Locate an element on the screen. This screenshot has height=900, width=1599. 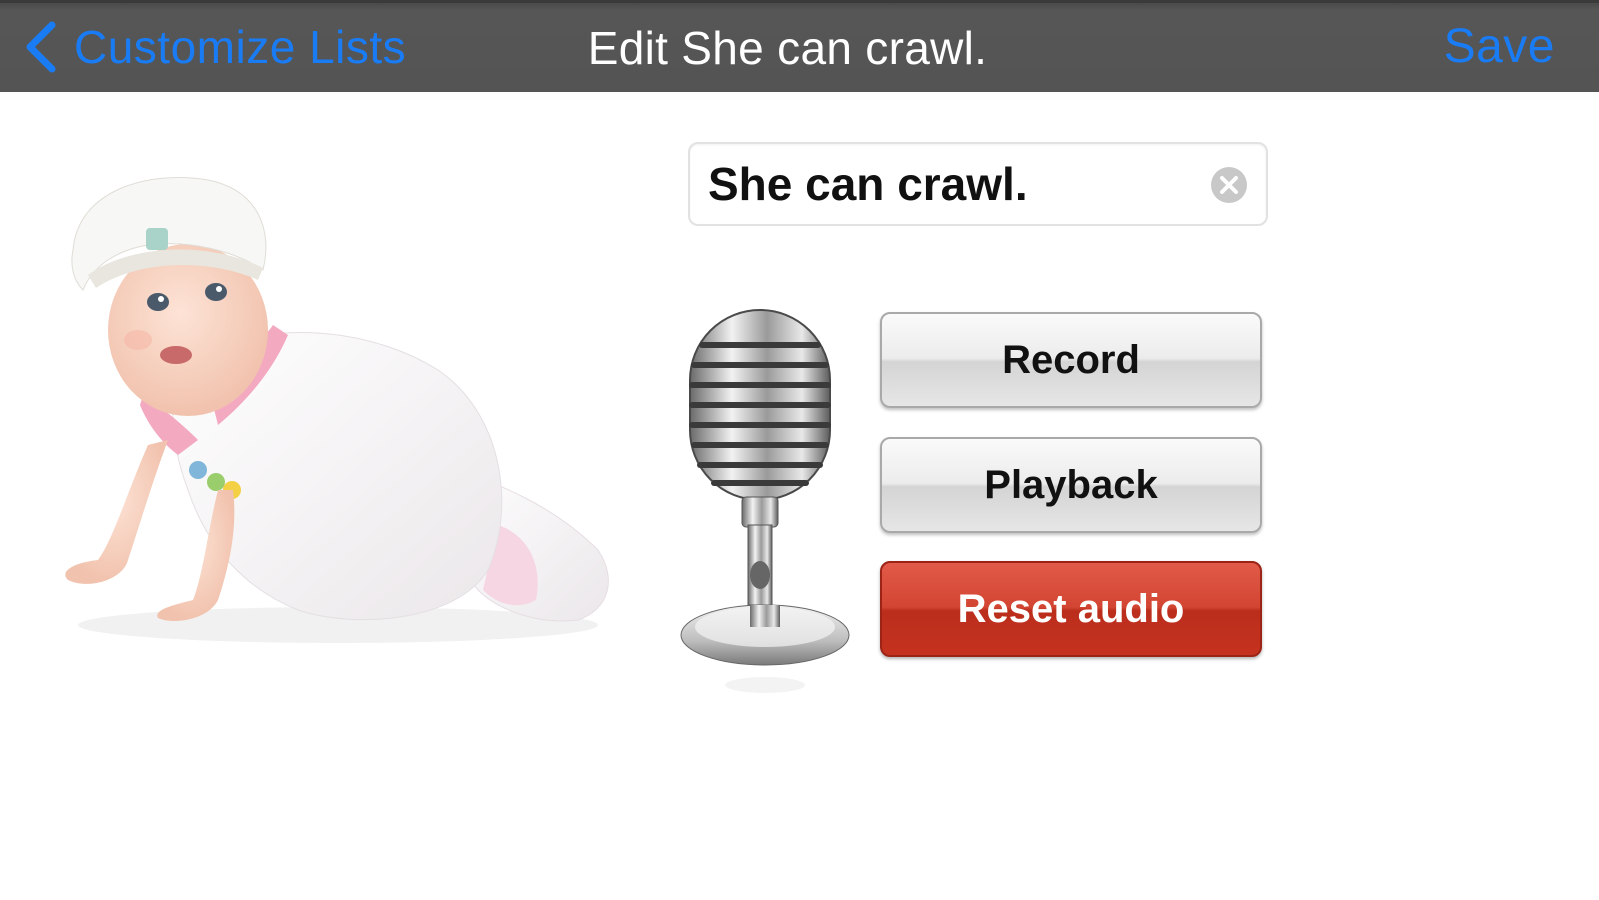
navigation-bar: Customize Lists Edit She can crawl. Save is located at coordinates (799, 46).